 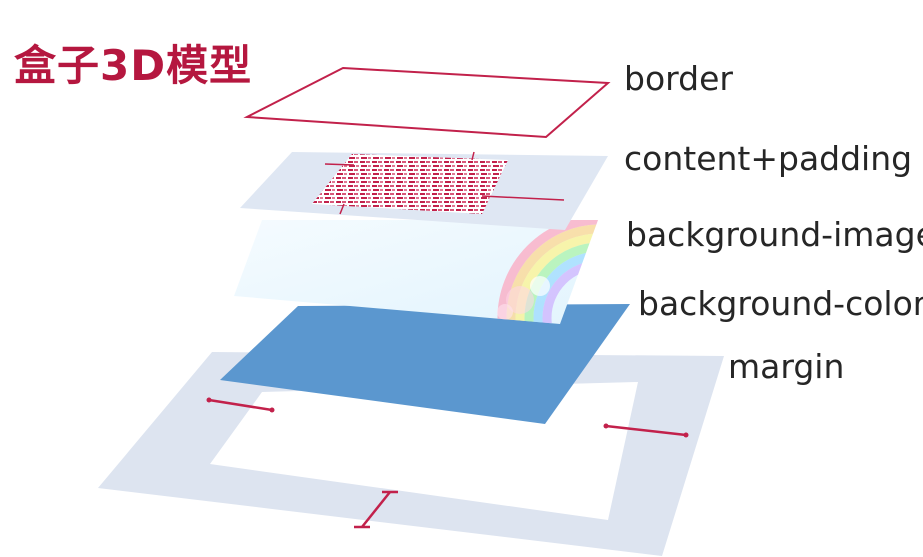 I want to click on border-outline, so click(x=427, y=102).